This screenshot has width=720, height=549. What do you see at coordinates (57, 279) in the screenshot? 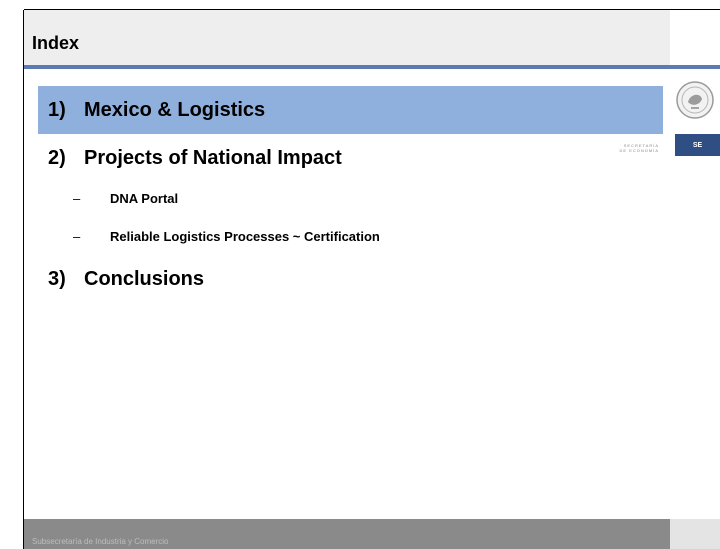
I see `item-number: 3)` at bounding box center [57, 279].